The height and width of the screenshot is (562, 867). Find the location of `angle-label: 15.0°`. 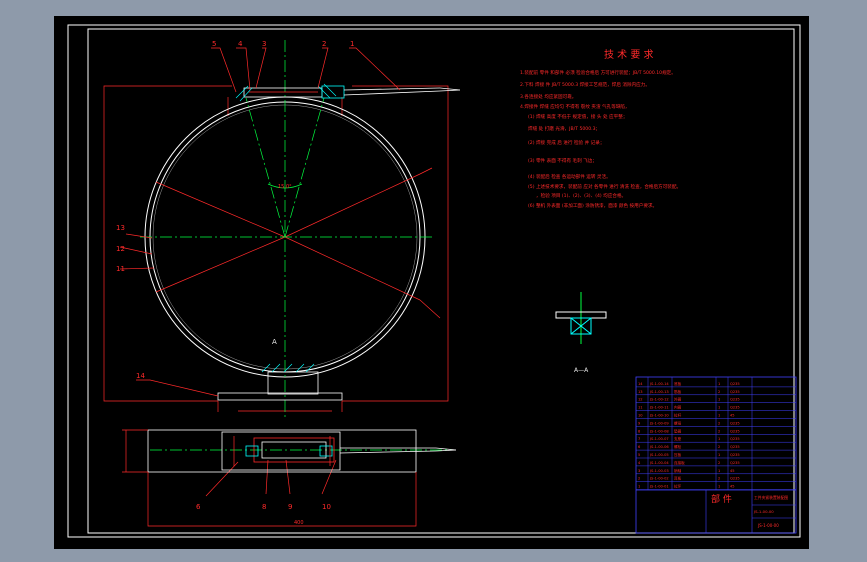

angle-label: 15.0° is located at coordinates (285, 187).